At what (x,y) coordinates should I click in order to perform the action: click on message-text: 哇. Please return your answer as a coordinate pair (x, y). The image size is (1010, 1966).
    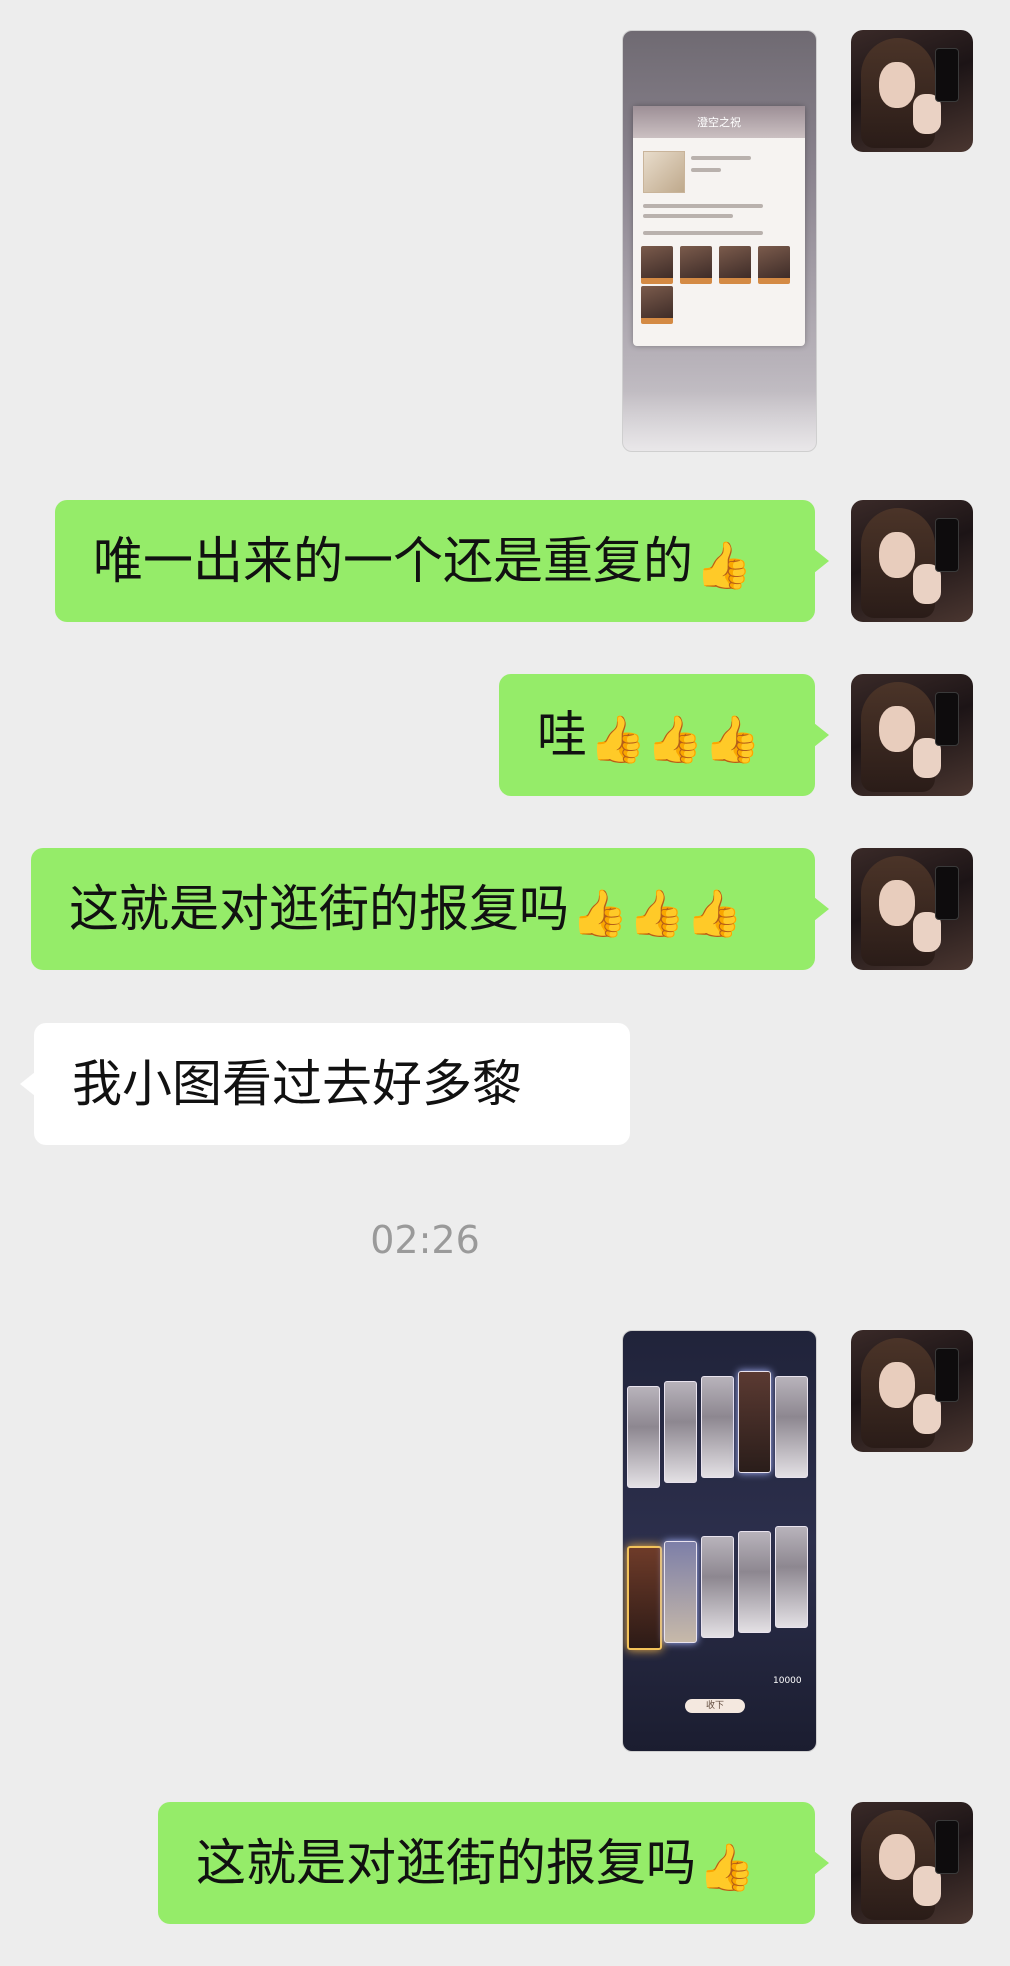
    Looking at the image, I should click on (562, 735).